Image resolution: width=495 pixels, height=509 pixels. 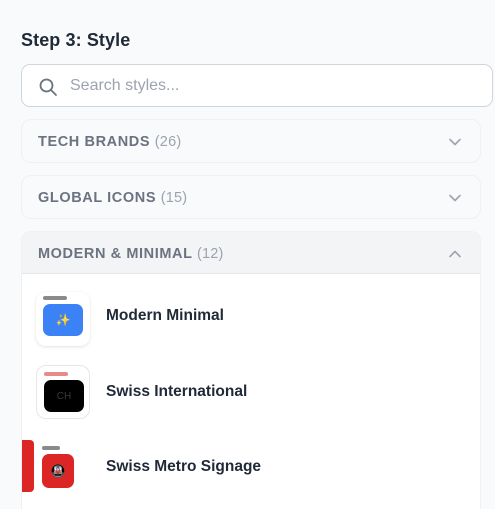 I want to click on section-global-icons: GLOBAL ICONS (15), so click(x=251, y=197).